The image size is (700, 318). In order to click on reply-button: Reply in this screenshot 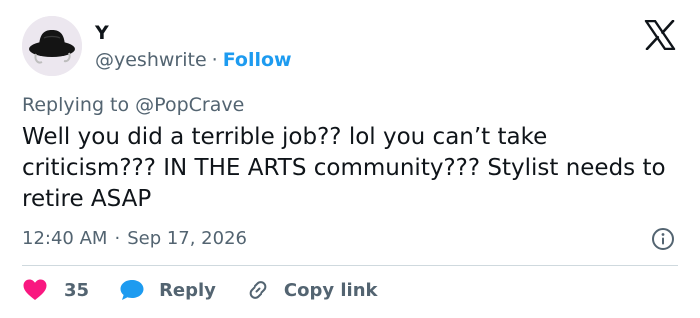, I will do `click(167, 290)`.